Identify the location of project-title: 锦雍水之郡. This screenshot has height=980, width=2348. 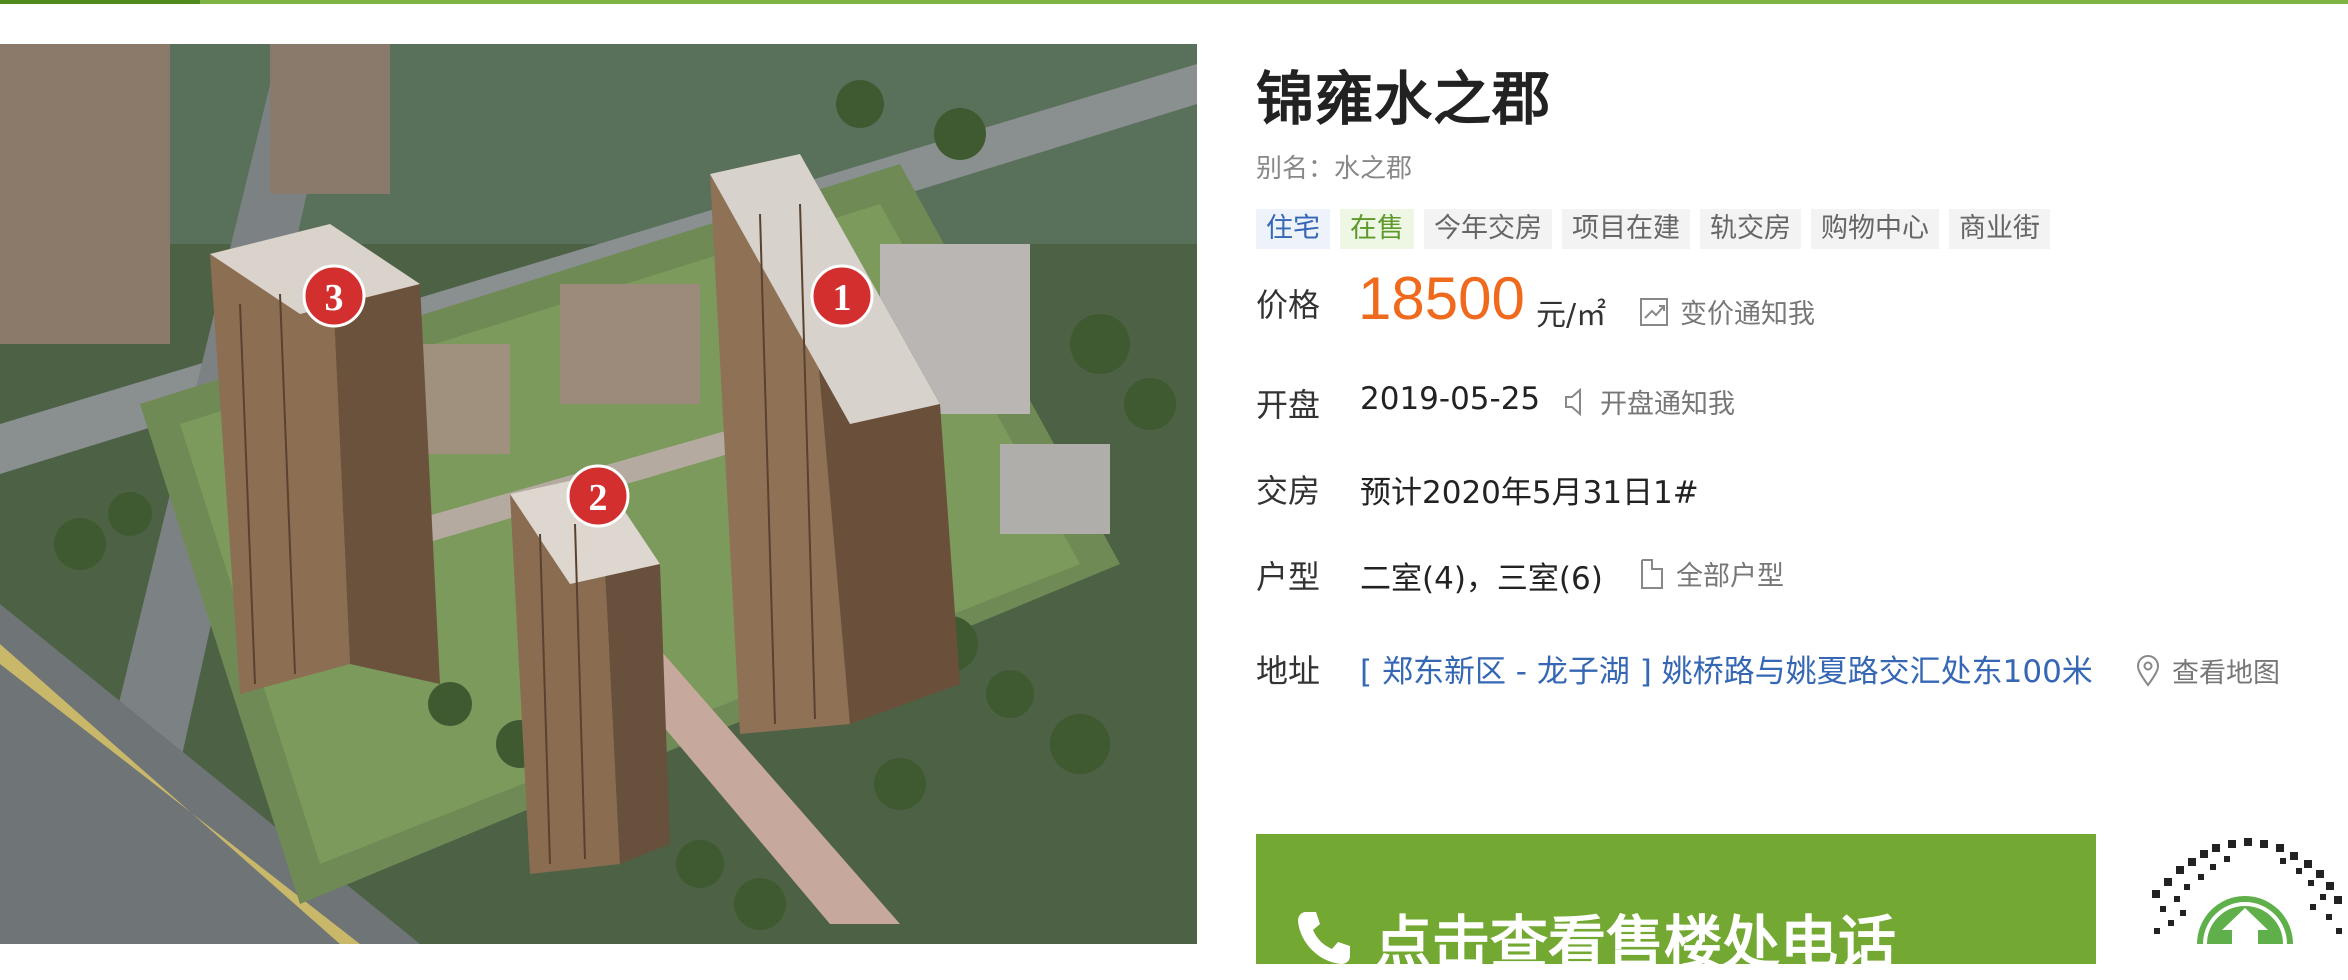
(1404, 99).